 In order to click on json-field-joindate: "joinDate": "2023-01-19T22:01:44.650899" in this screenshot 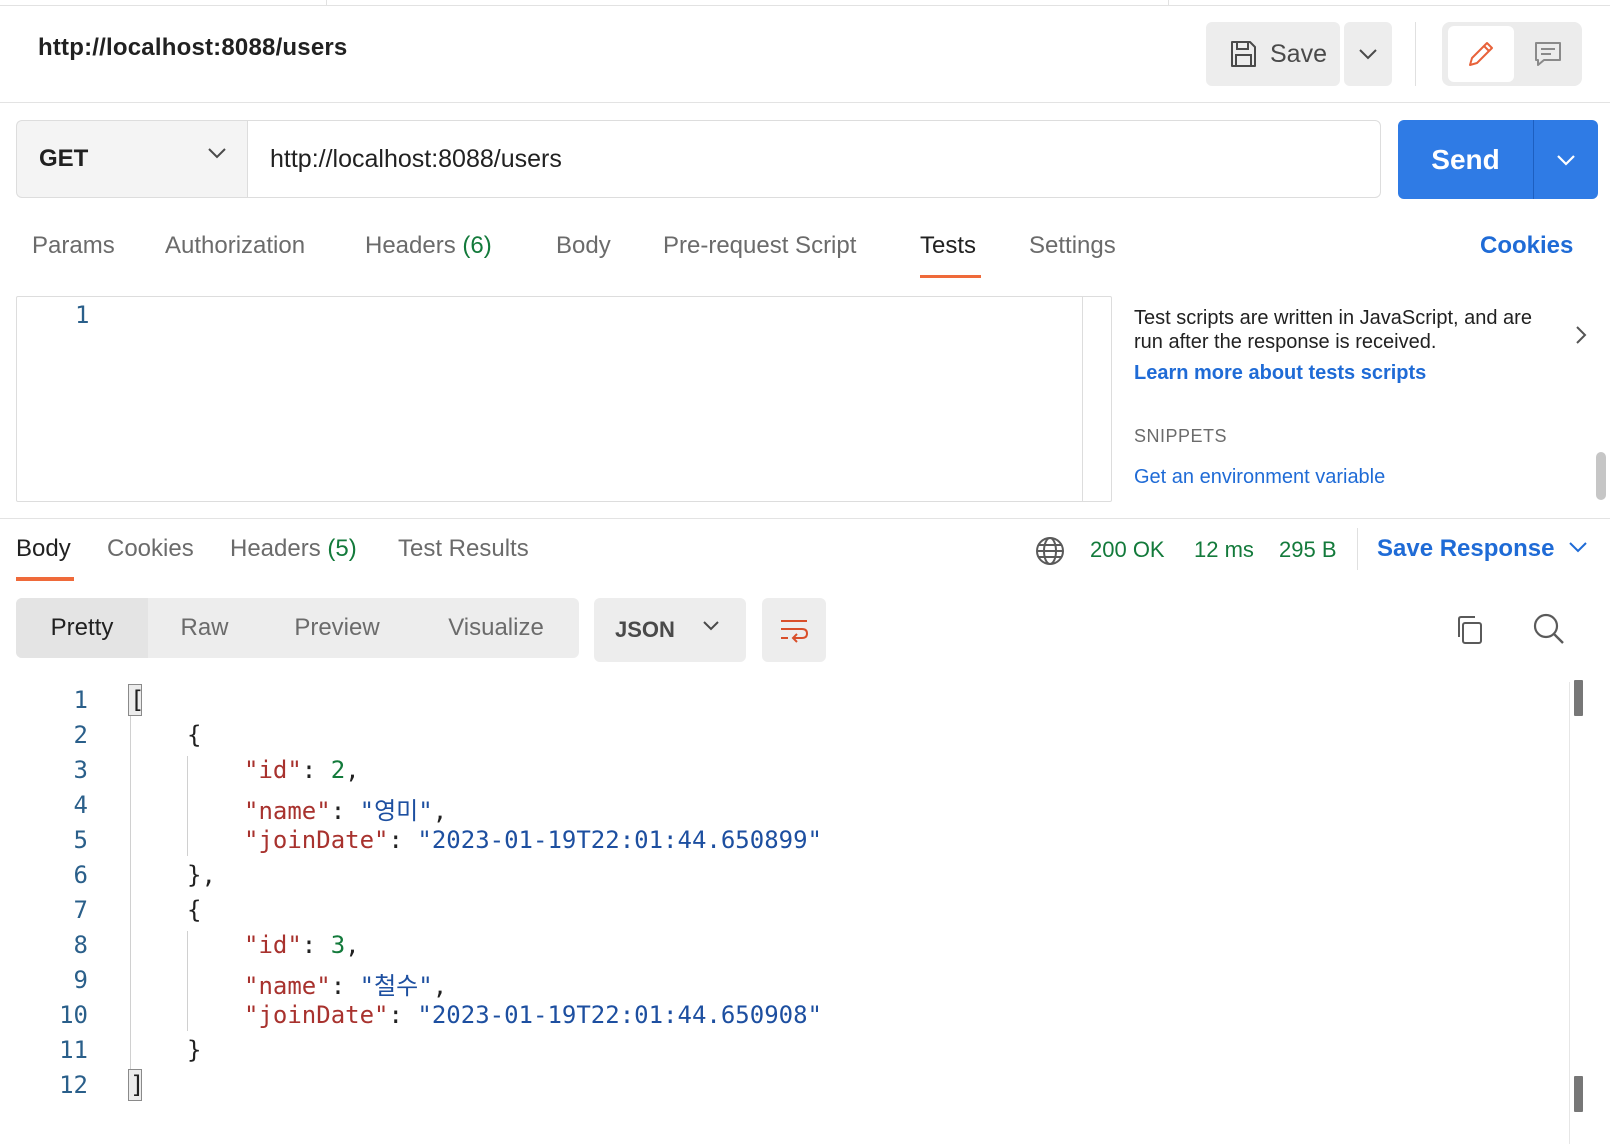, I will do `click(533, 840)`.